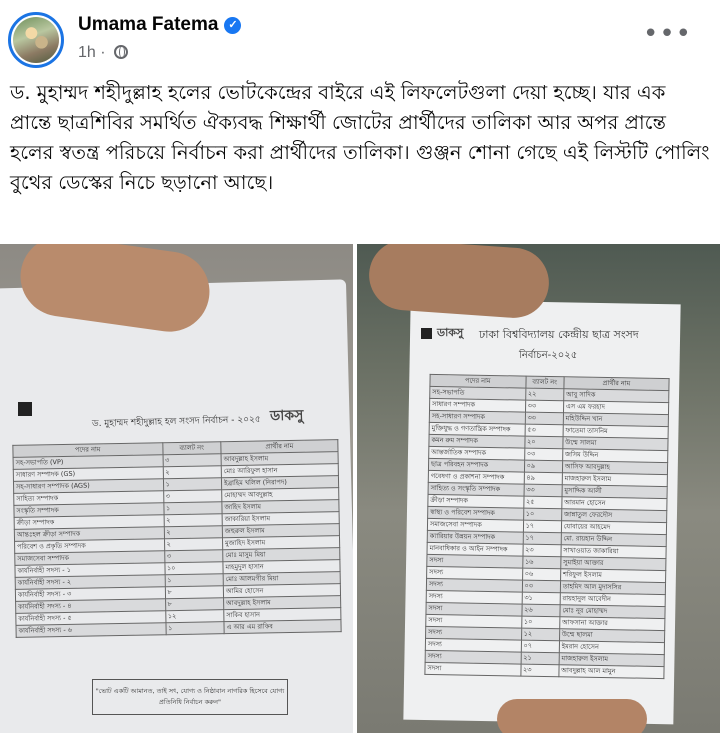 This screenshot has height=733, width=720. What do you see at coordinates (476, 453) in the screenshot?
I see `position-cell: আন্তর্জাতিক সম্পাদক` at bounding box center [476, 453].